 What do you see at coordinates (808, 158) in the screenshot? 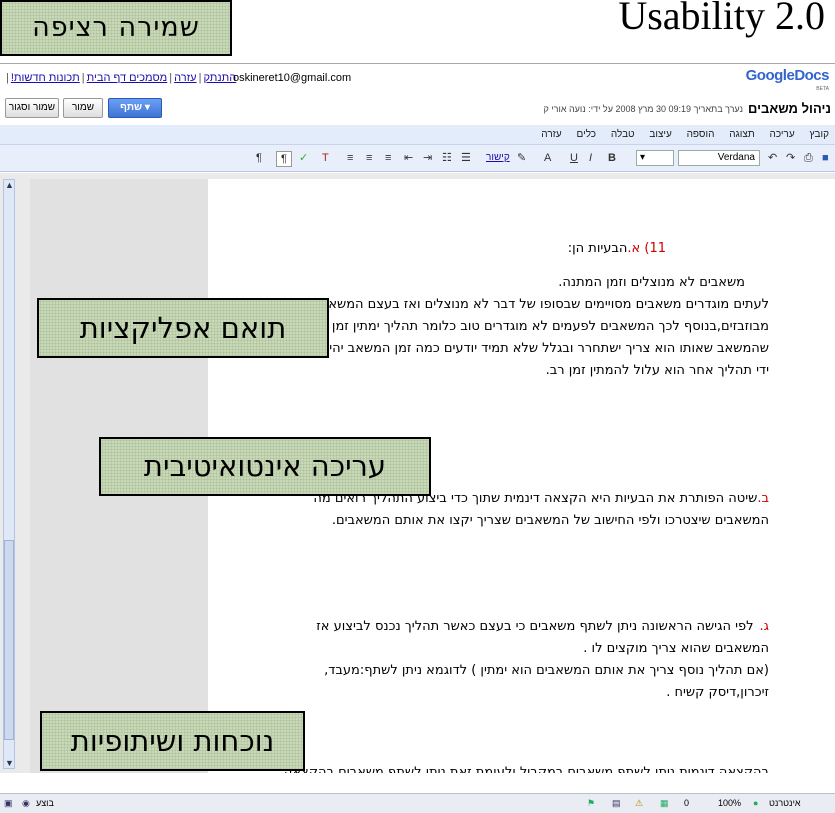
I see `print-icon: ⎙` at bounding box center [808, 158].